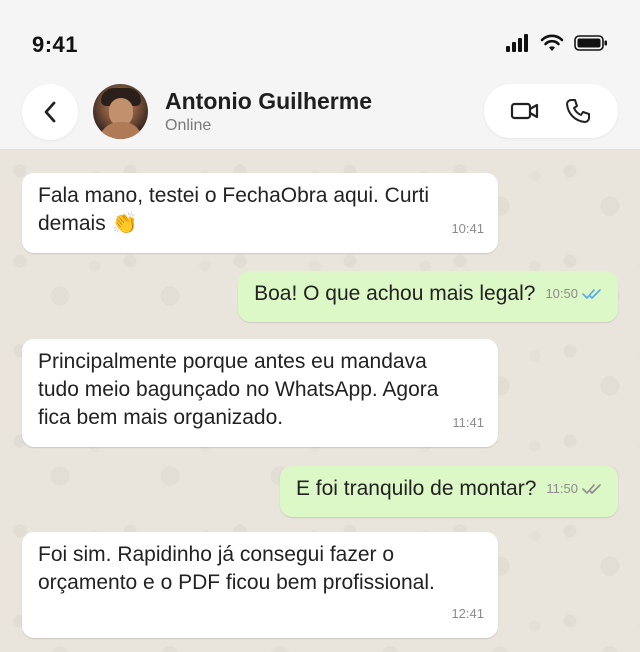 This screenshot has width=640, height=652. I want to click on message-time: 12:41, so click(467, 613).